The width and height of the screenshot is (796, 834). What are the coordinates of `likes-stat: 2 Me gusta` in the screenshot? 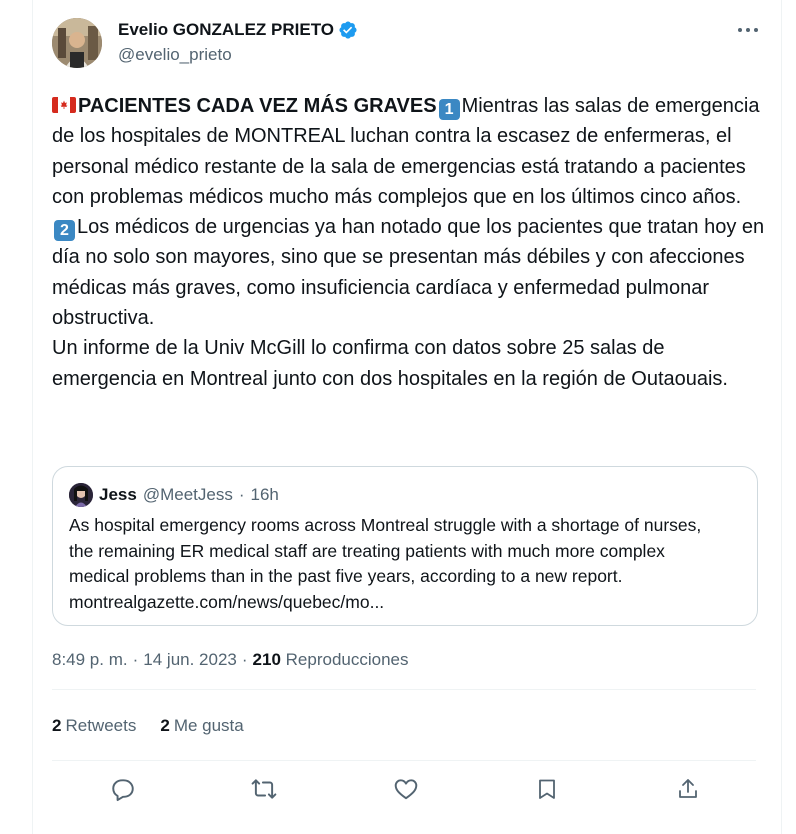 It's located at (201, 726).